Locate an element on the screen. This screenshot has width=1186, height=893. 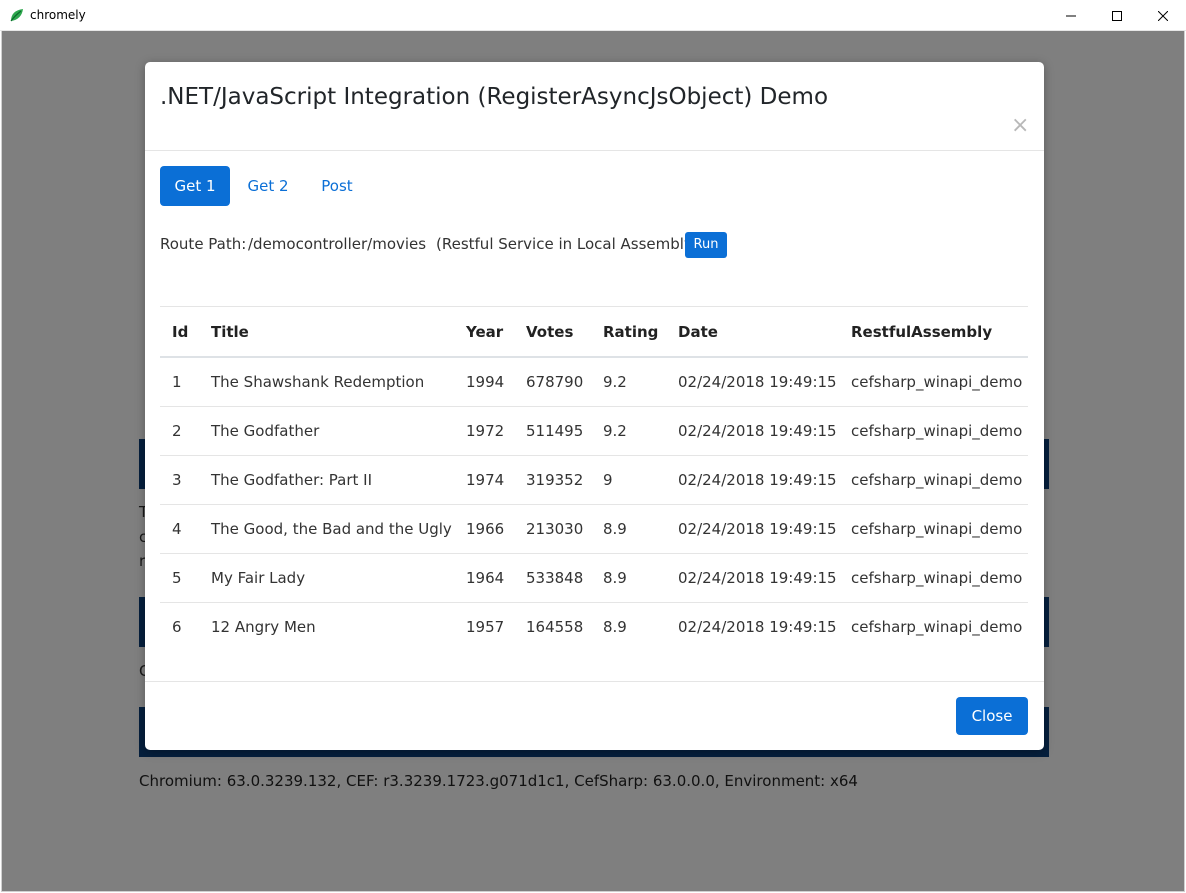
cell-rating: 9 is located at coordinates (628, 480).